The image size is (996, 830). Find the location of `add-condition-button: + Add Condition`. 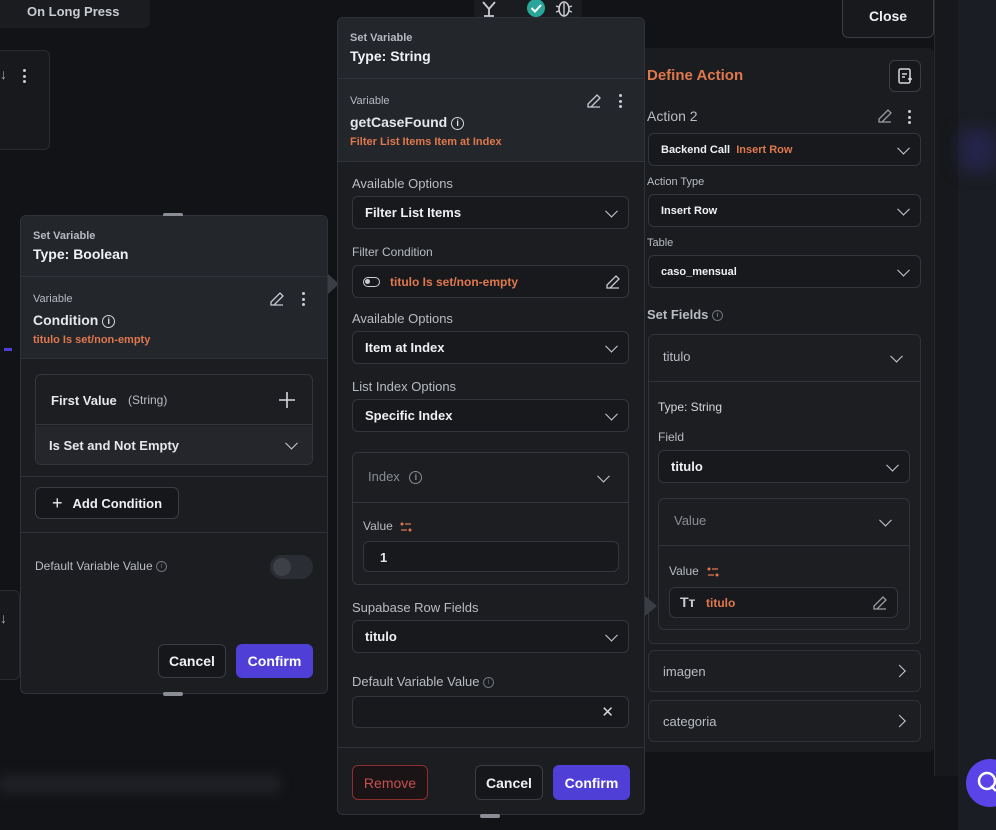

add-condition-button: + Add Condition is located at coordinates (107, 503).